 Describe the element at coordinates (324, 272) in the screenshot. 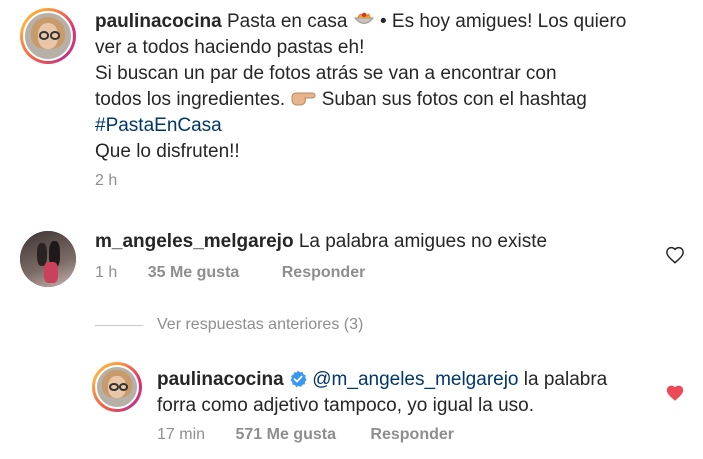

I see `comment-reply-button: Responder` at that location.